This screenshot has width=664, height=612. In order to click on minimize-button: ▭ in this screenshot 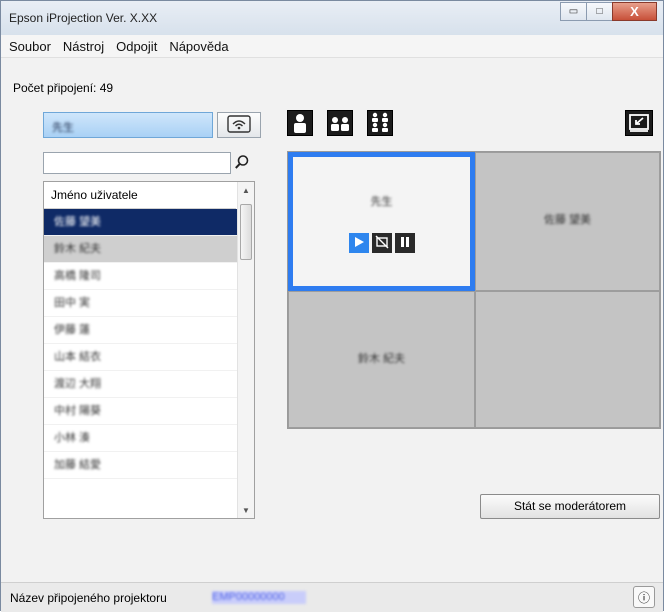, I will do `click(573, 11)`.